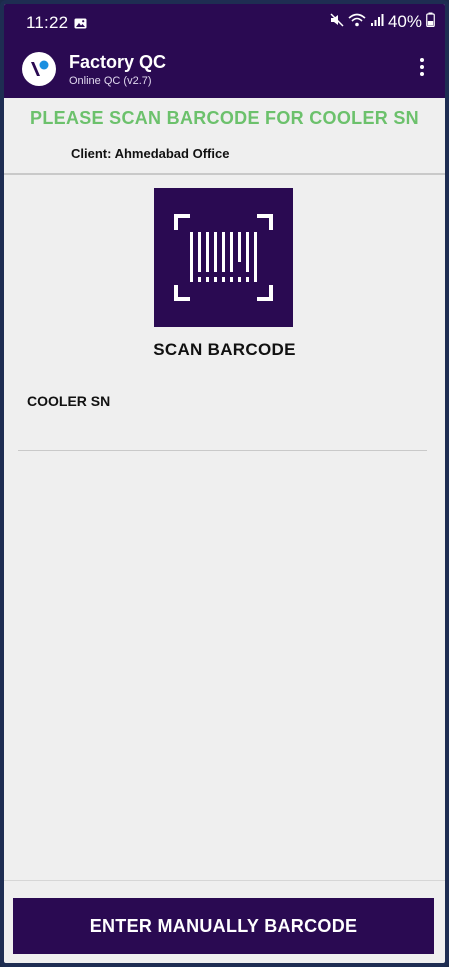 The image size is (449, 967). What do you see at coordinates (377, 22) in the screenshot?
I see `signal-icon` at bounding box center [377, 22].